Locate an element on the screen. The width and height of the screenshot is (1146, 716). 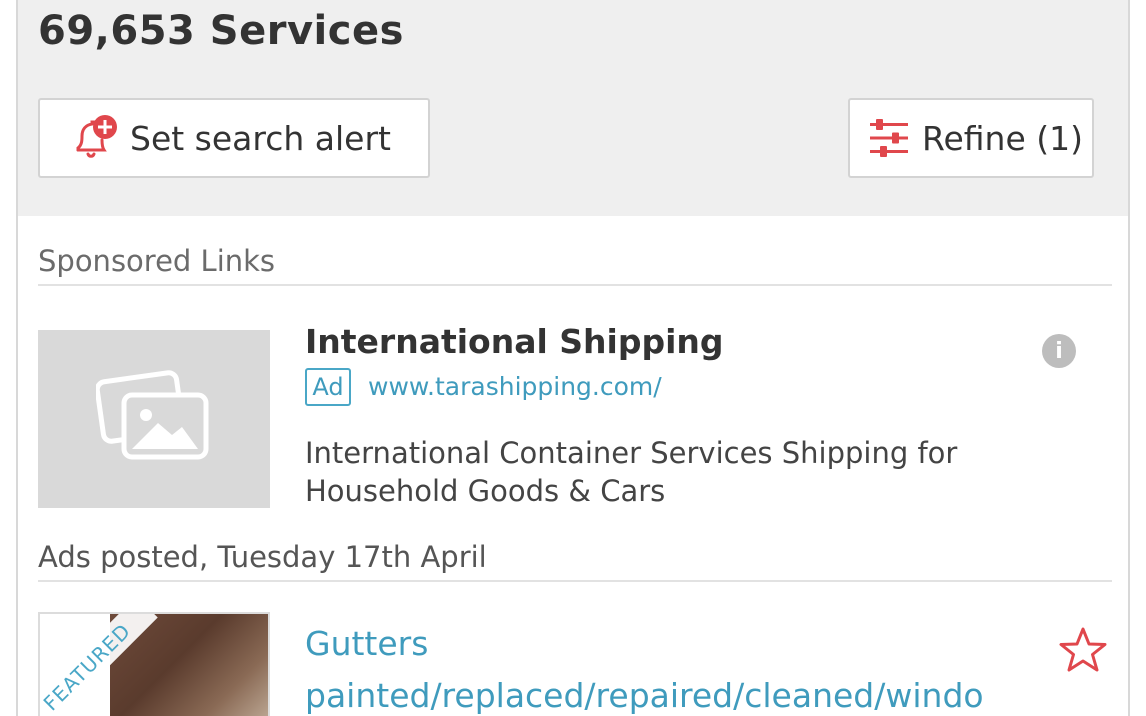
bell-plus-icon is located at coordinates (94, 138).